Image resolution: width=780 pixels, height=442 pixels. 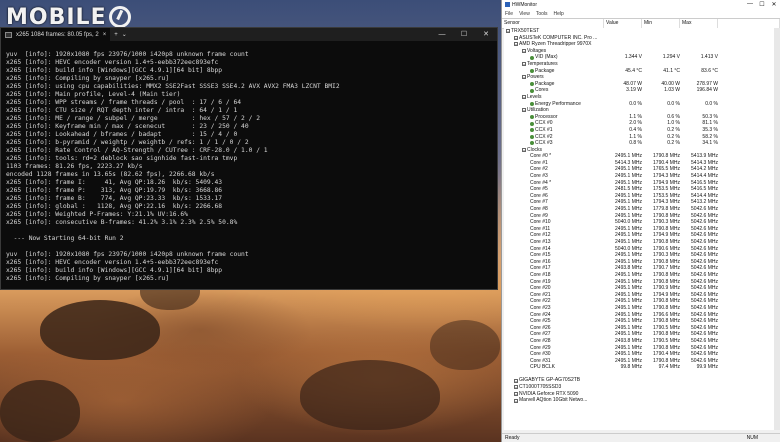 I want to click on close-tab-icon: ×, so click(x=105, y=35).